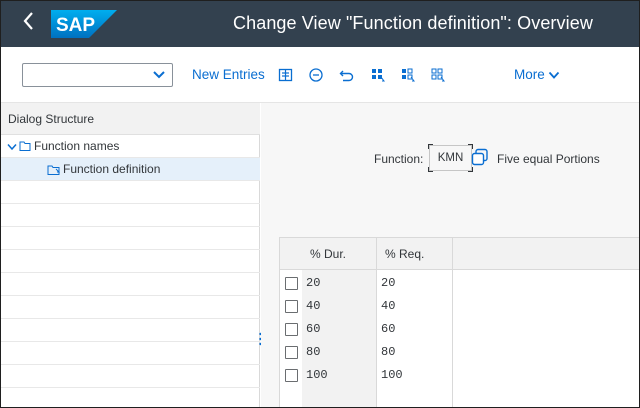 The width and height of the screenshot is (640, 408). I want to click on action-select, so click(97, 75).